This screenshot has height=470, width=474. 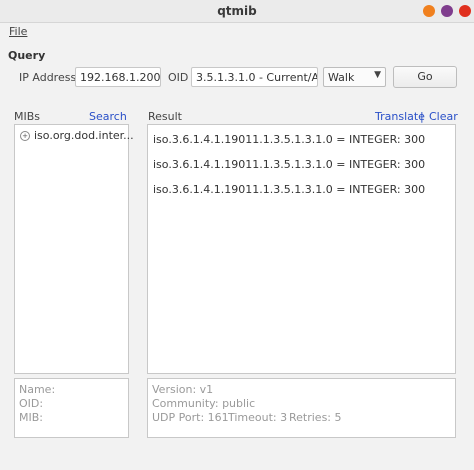 What do you see at coordinates (429, 11) in the screenshot?
I see `minimize-button` at bounding box center [429, 11].